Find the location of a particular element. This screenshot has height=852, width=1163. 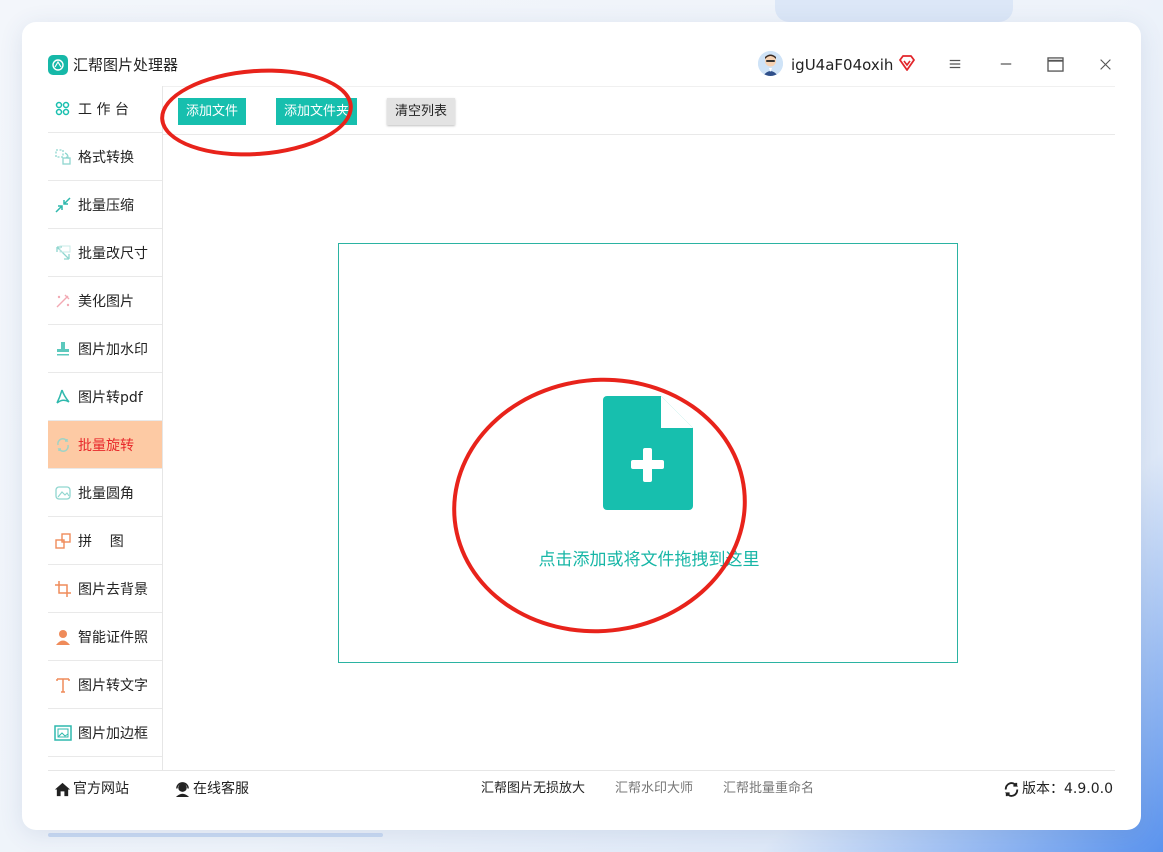

sidebar-item-workbench: 工 作 台 is located at coordinates (105, 109).